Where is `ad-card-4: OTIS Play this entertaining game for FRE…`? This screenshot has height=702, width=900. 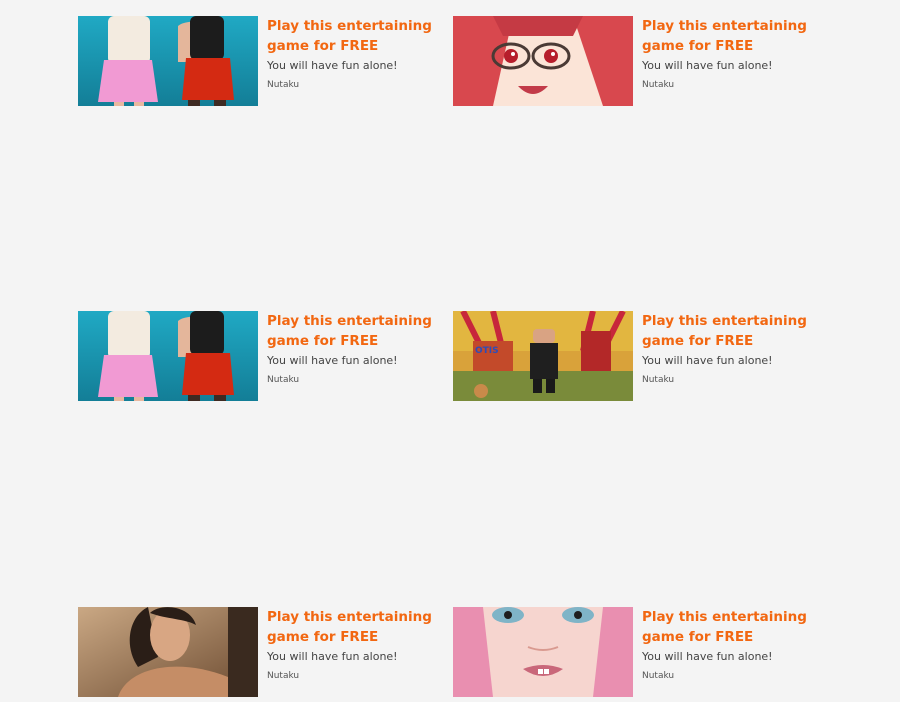
ad-card-4: OTIS Play this entertaining game for FRE… is located at coordinates (633, 356).